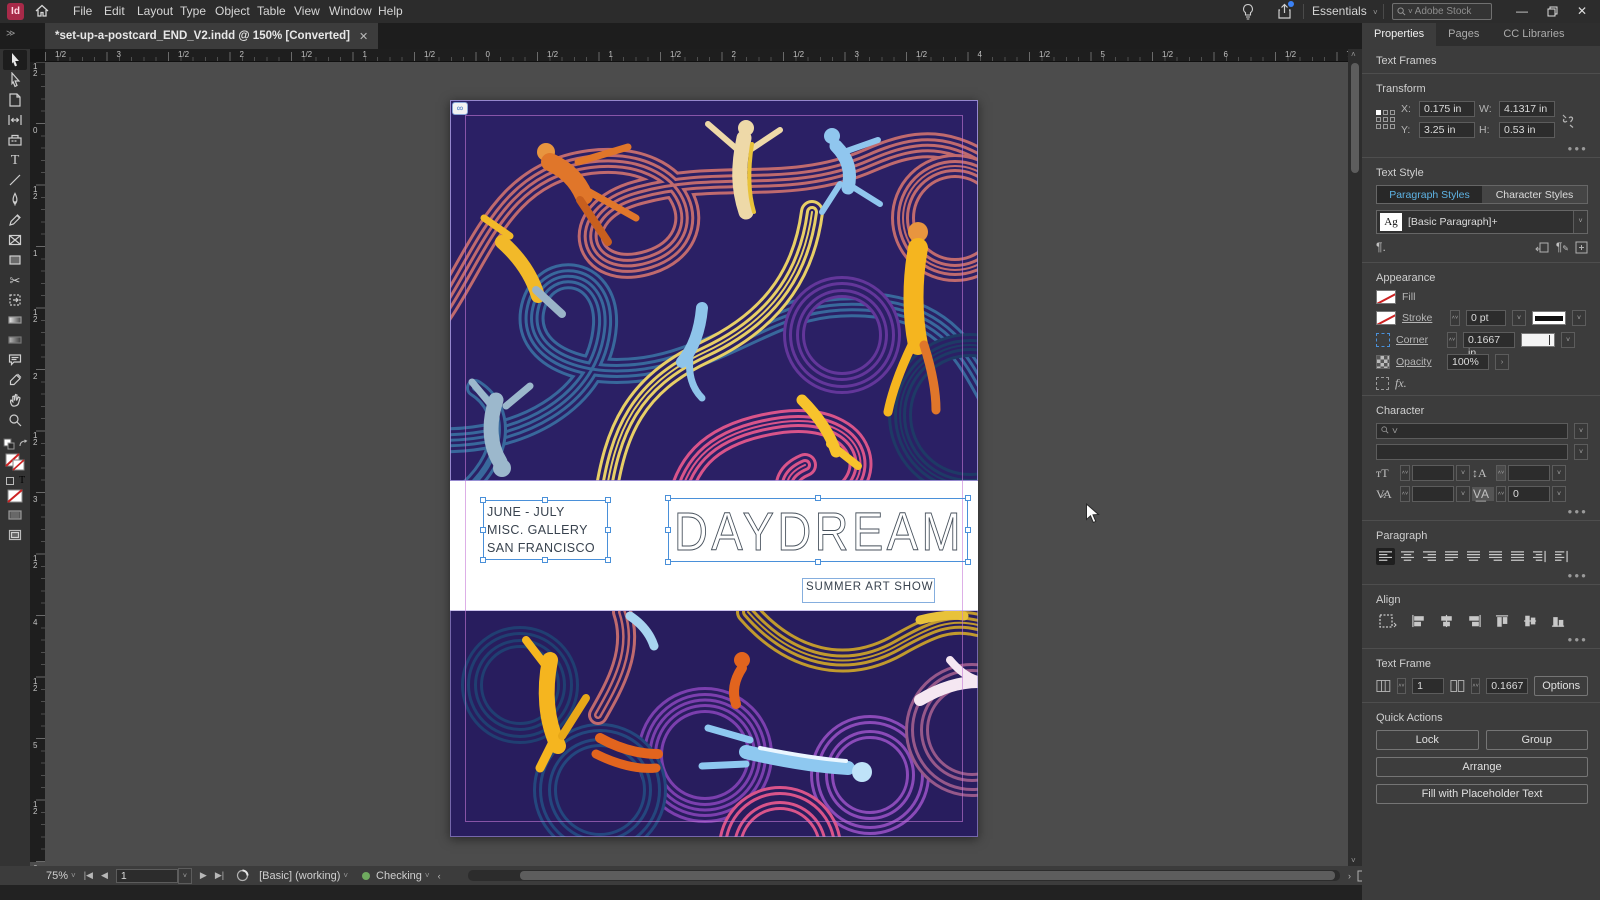 The height and width of the screenshot is (900, 1600). I want to click on constrain-proportions-broken-link-icon, so click(1568, 120).